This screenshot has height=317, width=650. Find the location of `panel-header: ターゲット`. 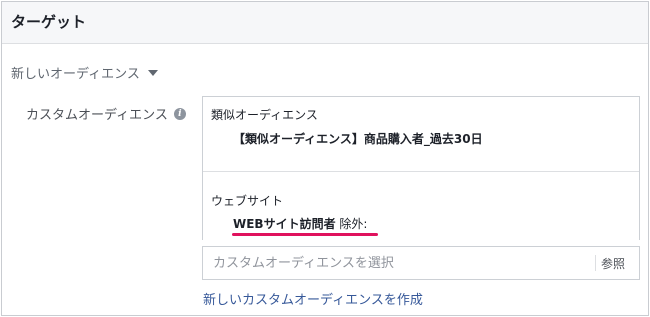

panel-header: ターゲット is located at coordinates (325, 23).